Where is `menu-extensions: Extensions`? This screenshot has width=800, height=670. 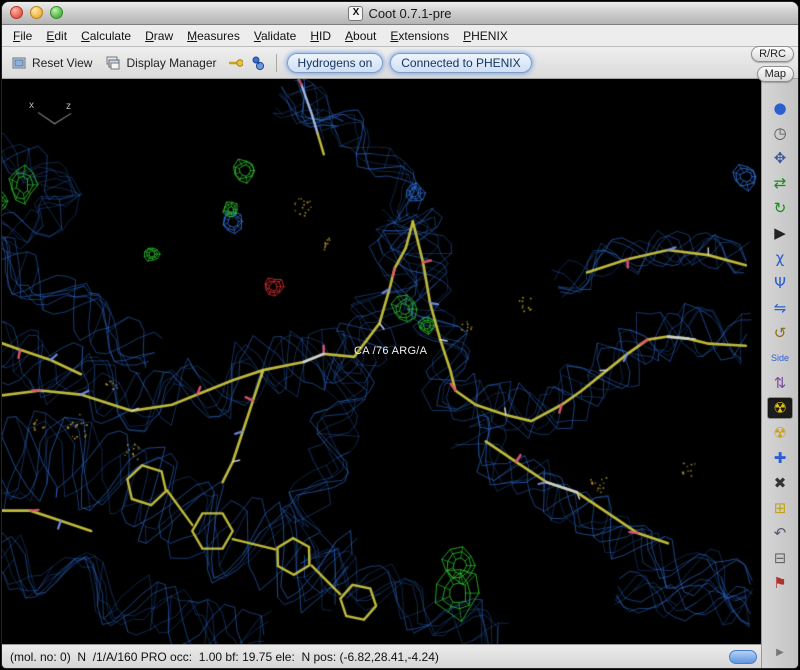 menu-extensions: Extensions is located at coordinates (419, 36).